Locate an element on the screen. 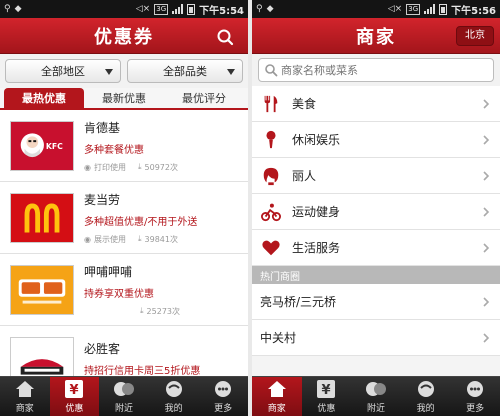 This screenshot has height=416, width=500. city-button: 北京 is located at coordinates (475, 36).